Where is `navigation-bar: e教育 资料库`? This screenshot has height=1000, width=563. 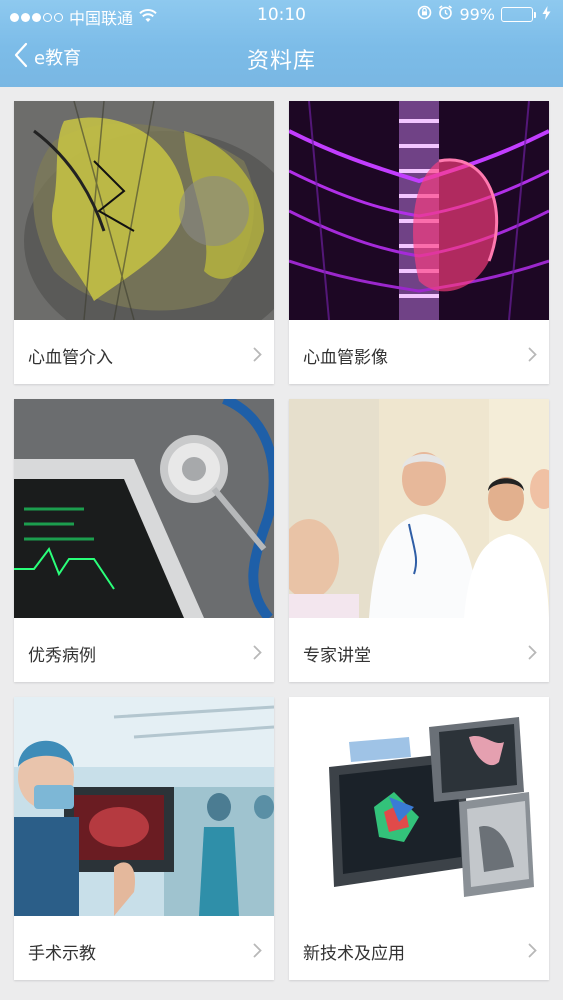 navigation-bar: e教育 资料库 is located at coordinates (281, 58).